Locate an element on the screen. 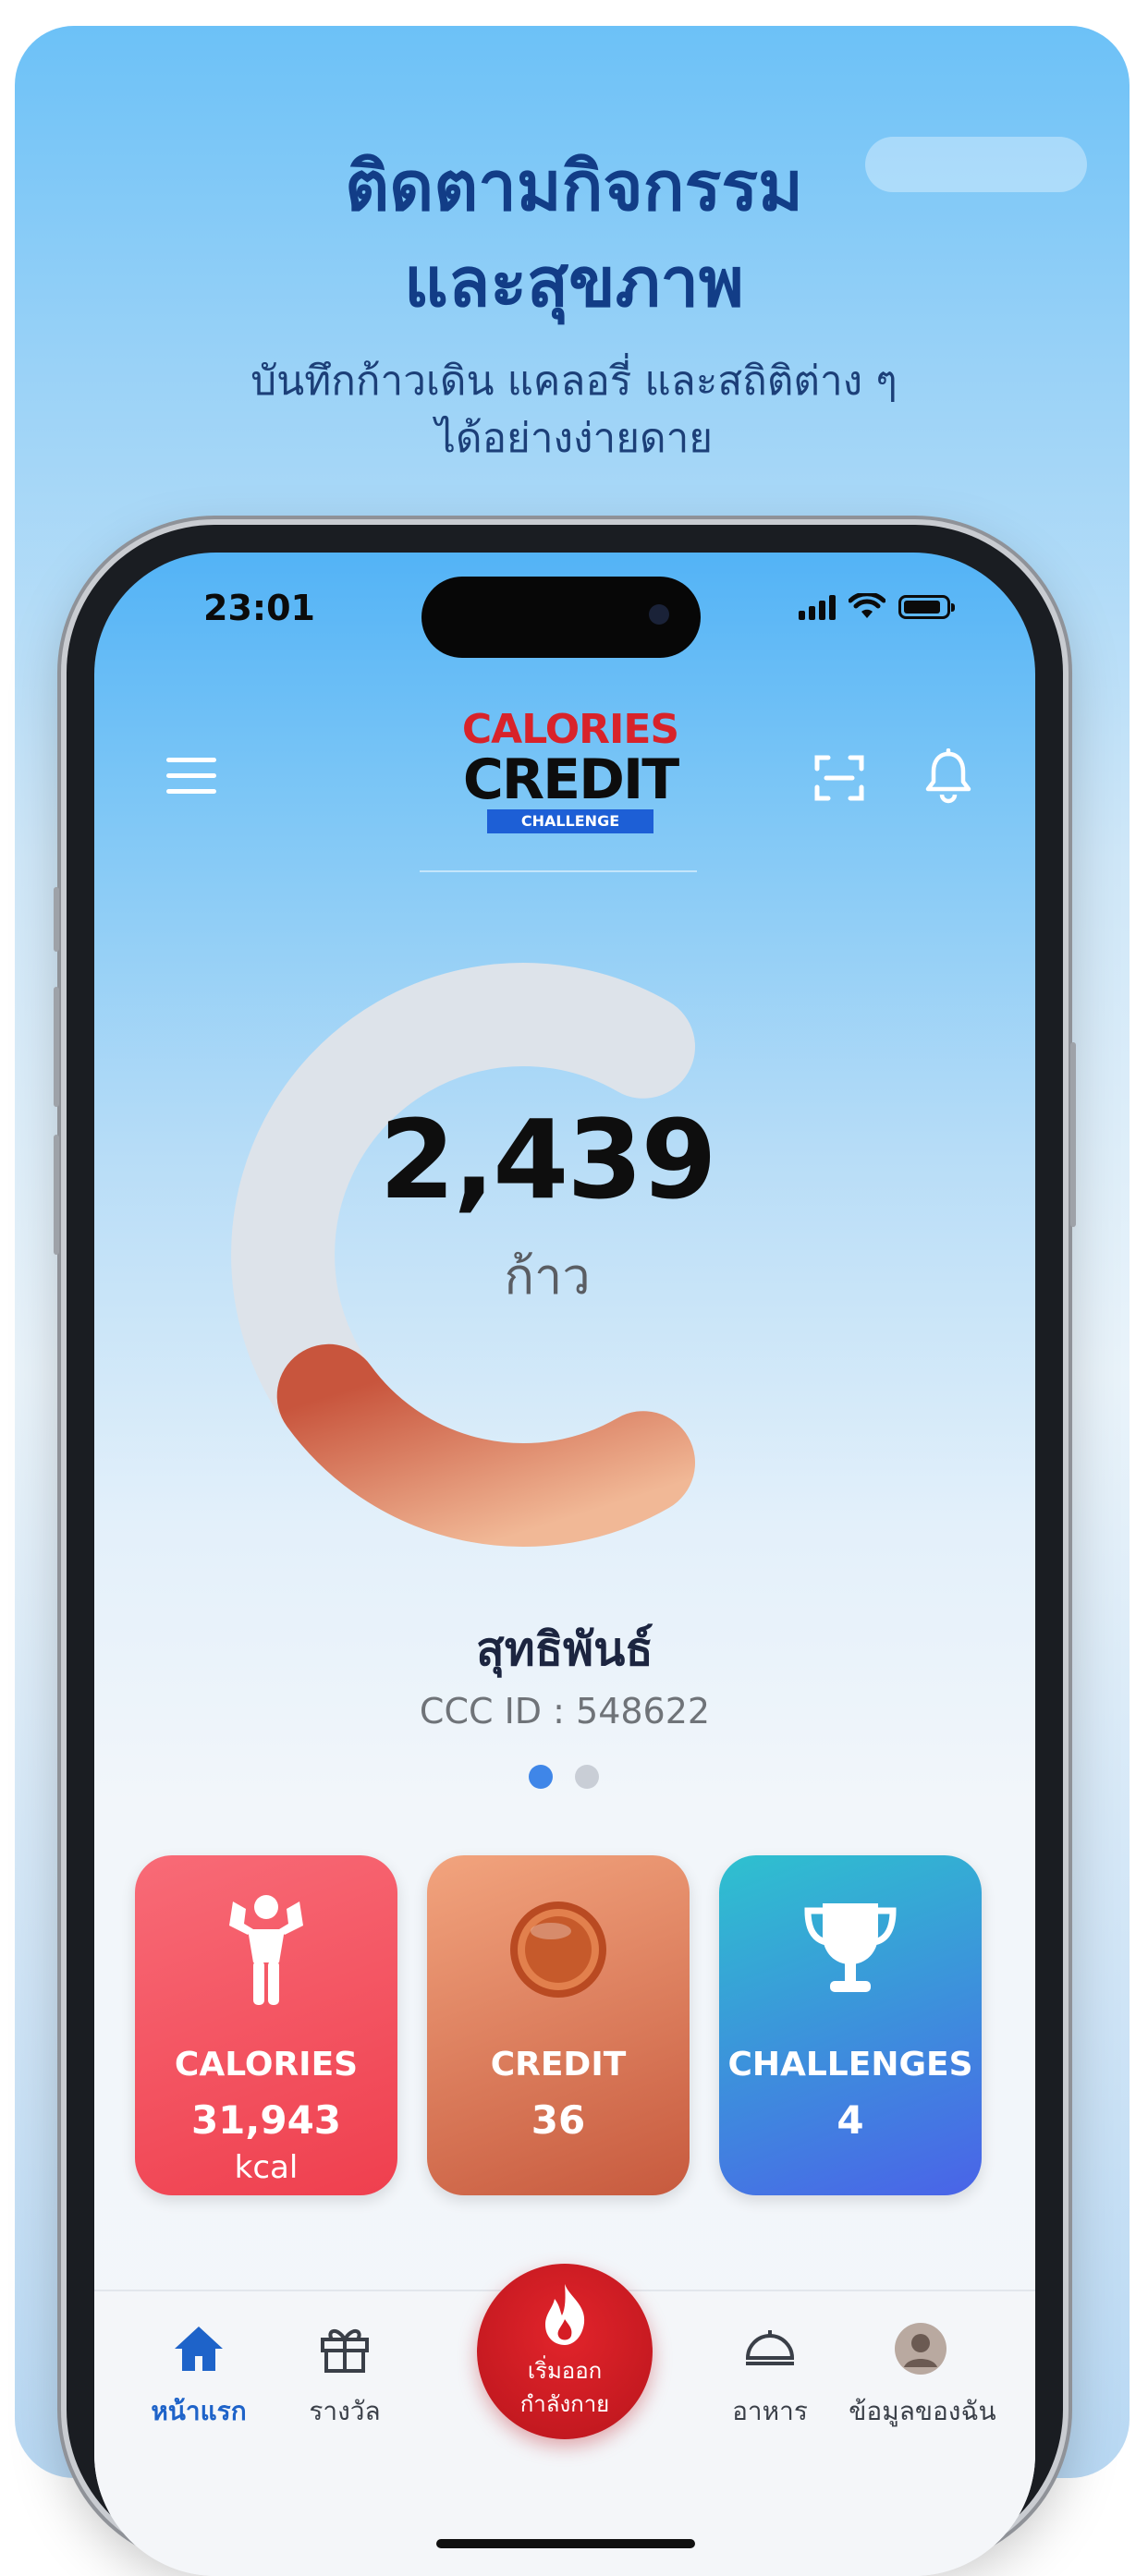  header-divider is located at coordinates (559, 871).